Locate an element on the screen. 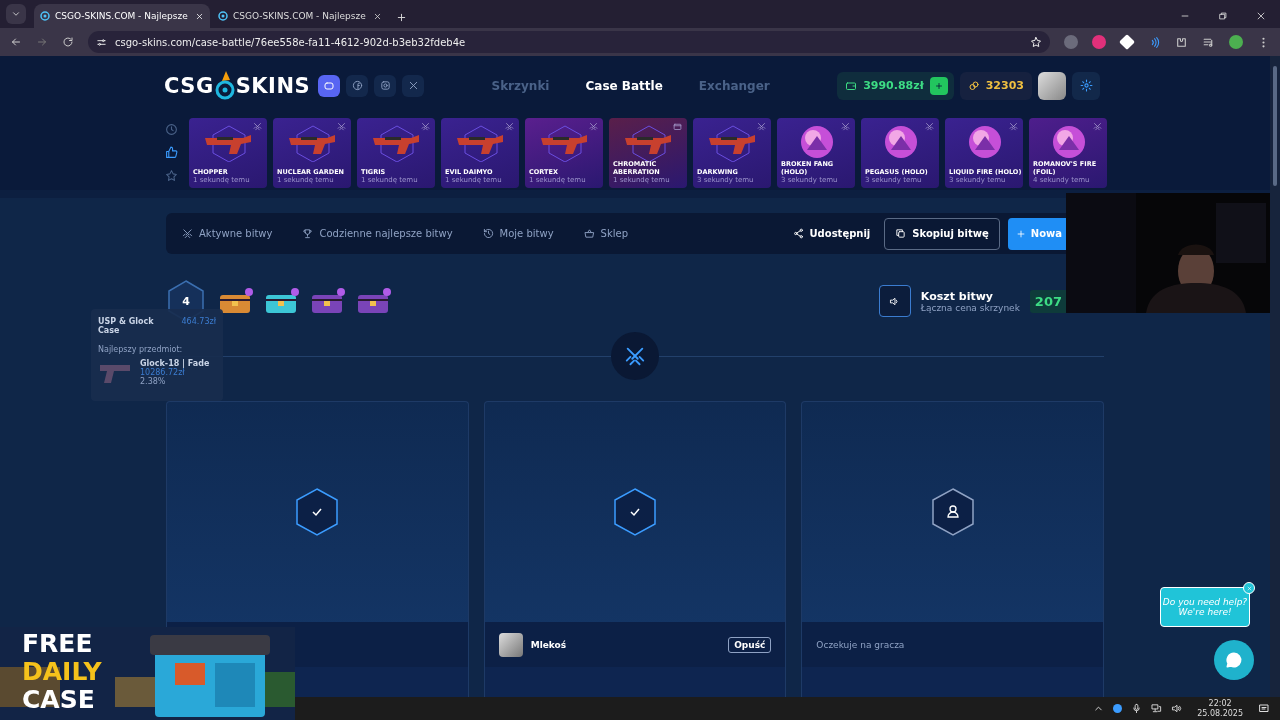 This screenshot has width=1280, height=720. cost-subtitle: Łączna cena skrzynek is located at coordinates (970, 307).